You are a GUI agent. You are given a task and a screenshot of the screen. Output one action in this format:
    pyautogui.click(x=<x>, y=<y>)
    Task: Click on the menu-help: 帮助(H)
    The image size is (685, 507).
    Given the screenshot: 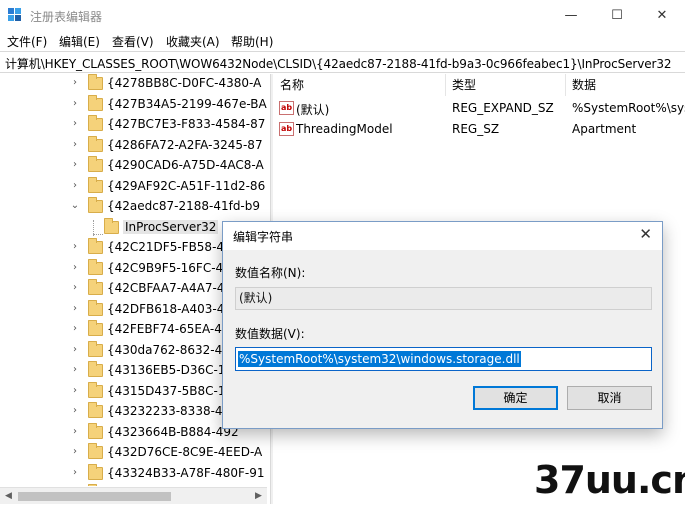 What is the action you would take?
    pyautogui.click(x=252, y=41)
    